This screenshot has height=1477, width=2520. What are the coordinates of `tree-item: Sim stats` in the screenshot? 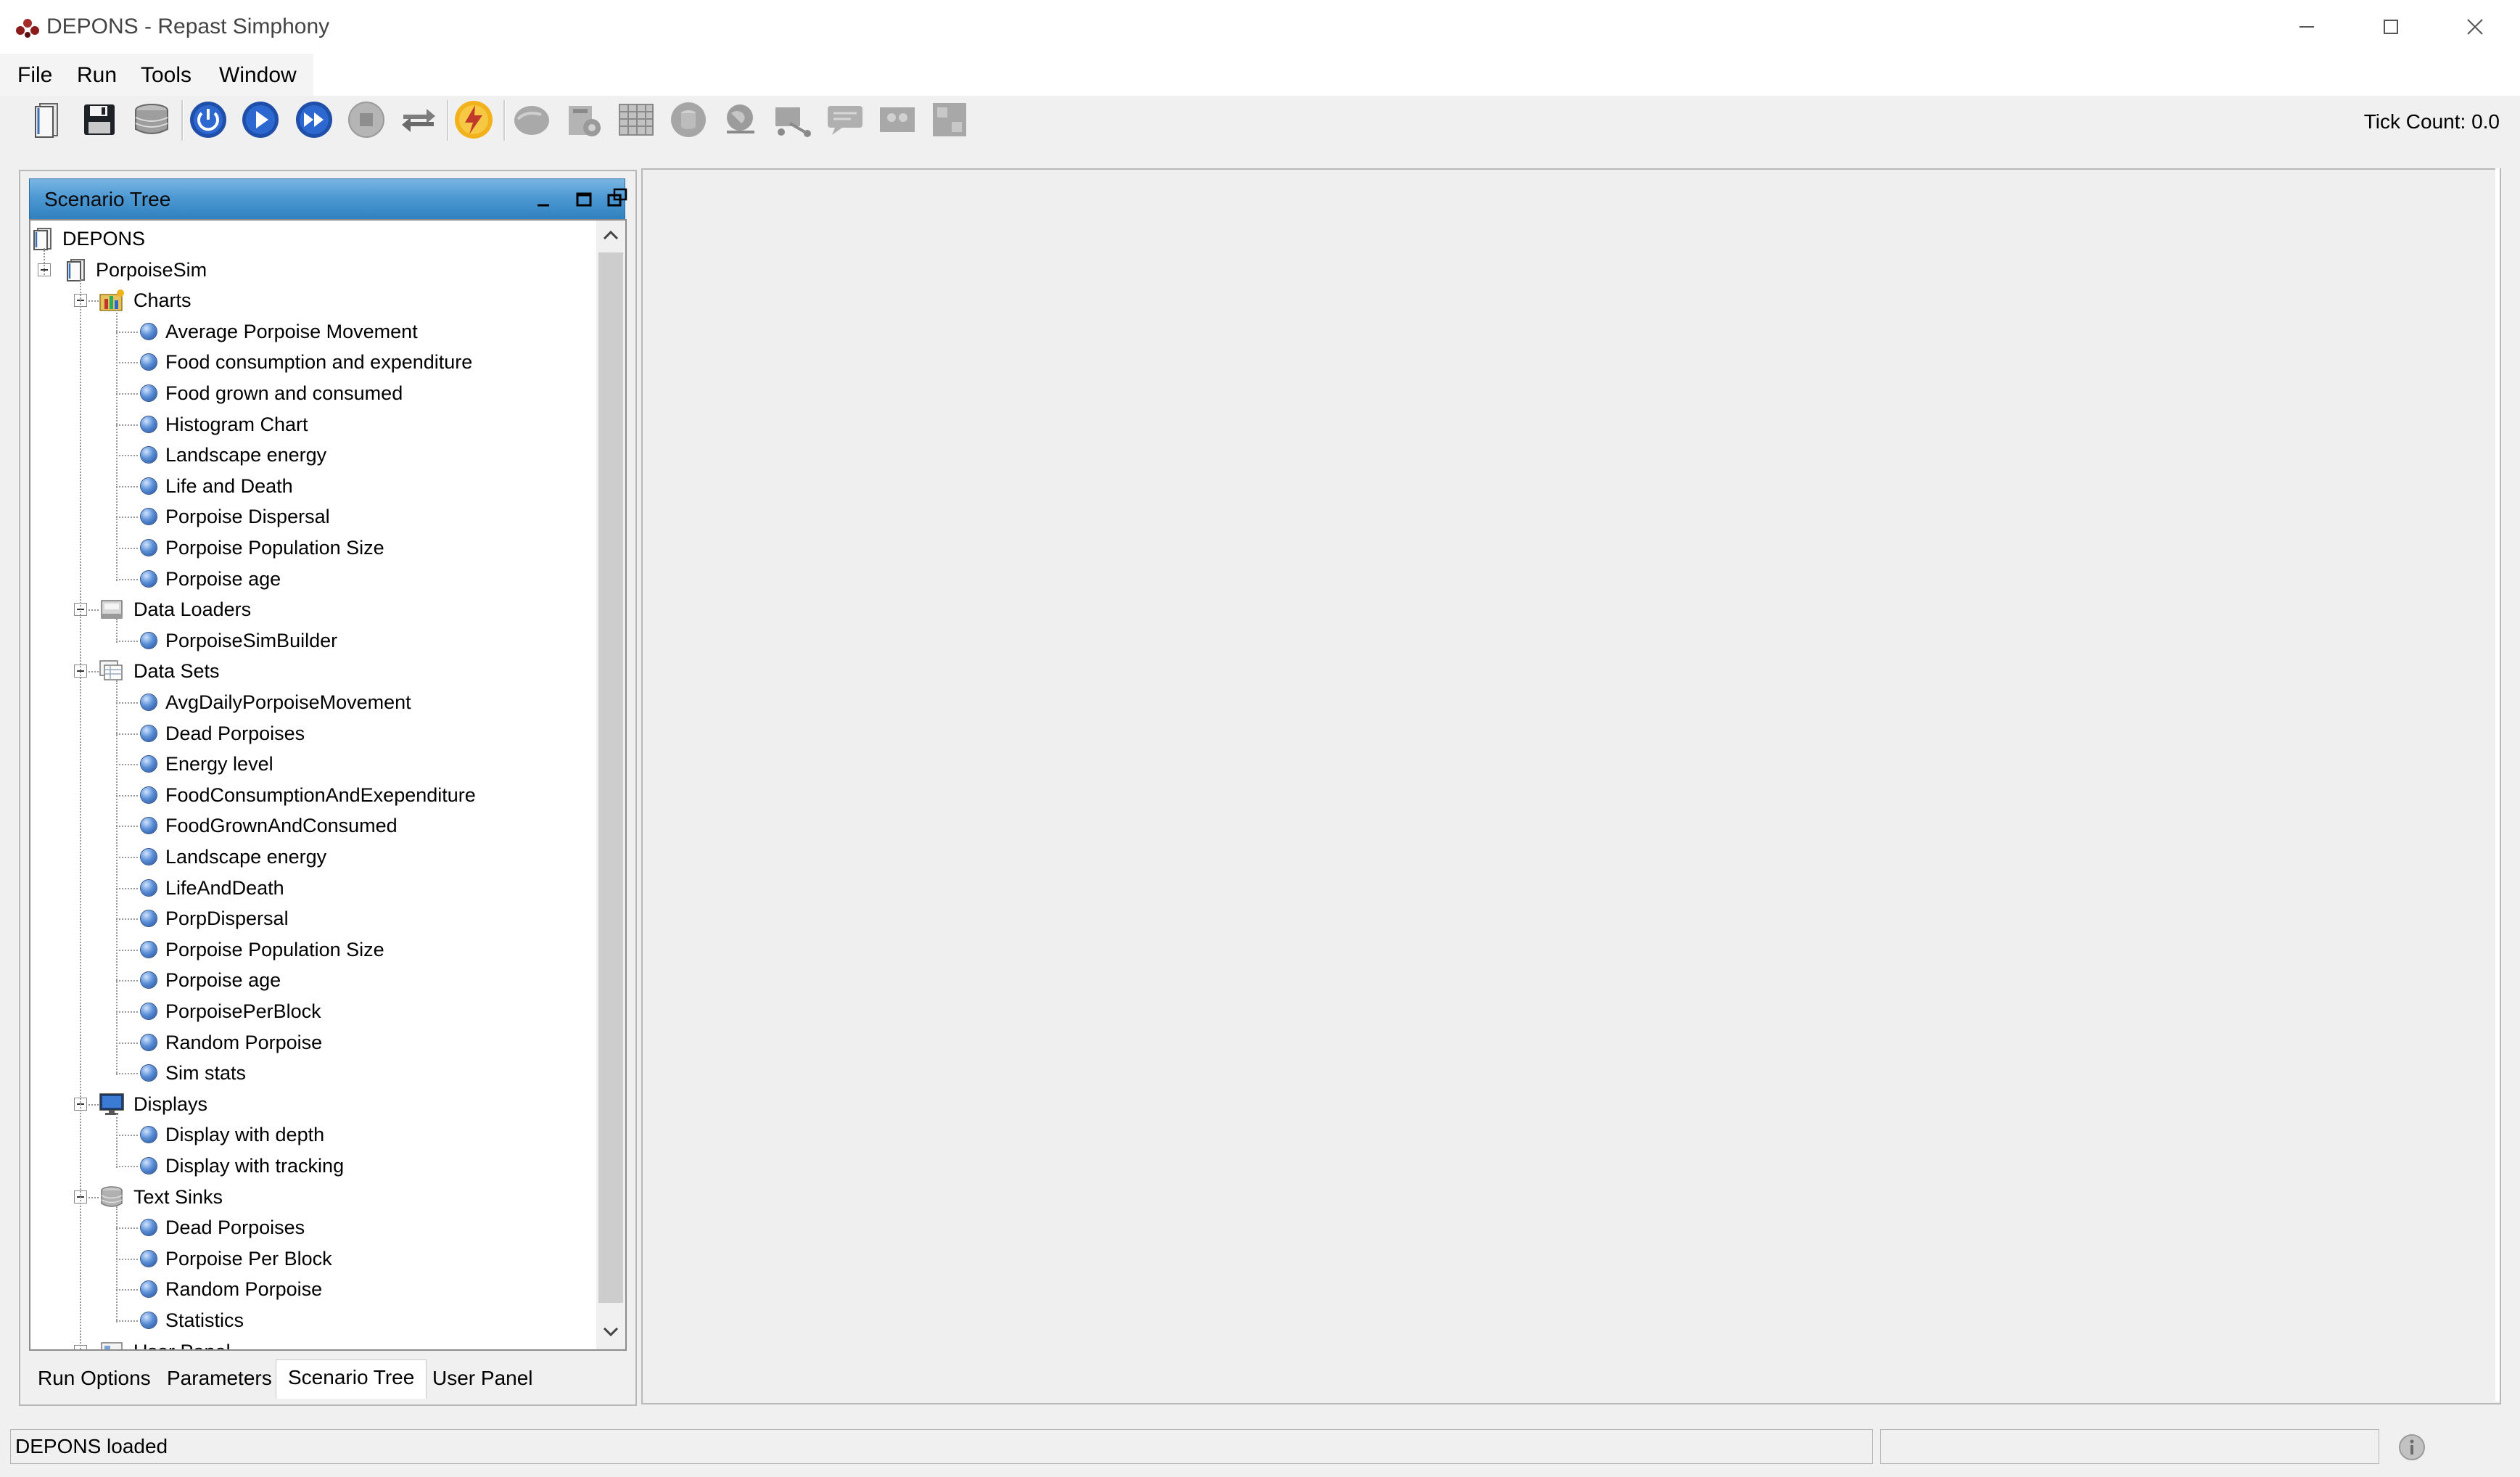 It's located at (193, 1073).